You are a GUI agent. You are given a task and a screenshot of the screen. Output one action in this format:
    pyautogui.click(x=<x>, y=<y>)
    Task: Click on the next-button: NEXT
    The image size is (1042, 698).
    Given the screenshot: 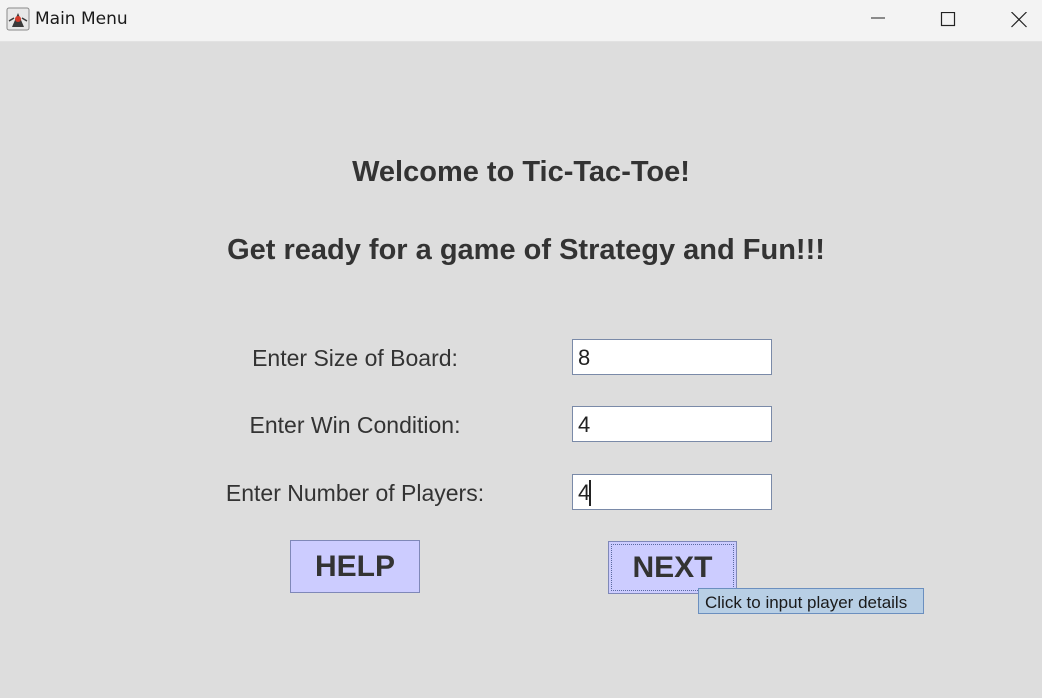 What is the action you would take?
    pyautogui.click(x=672, y=567)
    